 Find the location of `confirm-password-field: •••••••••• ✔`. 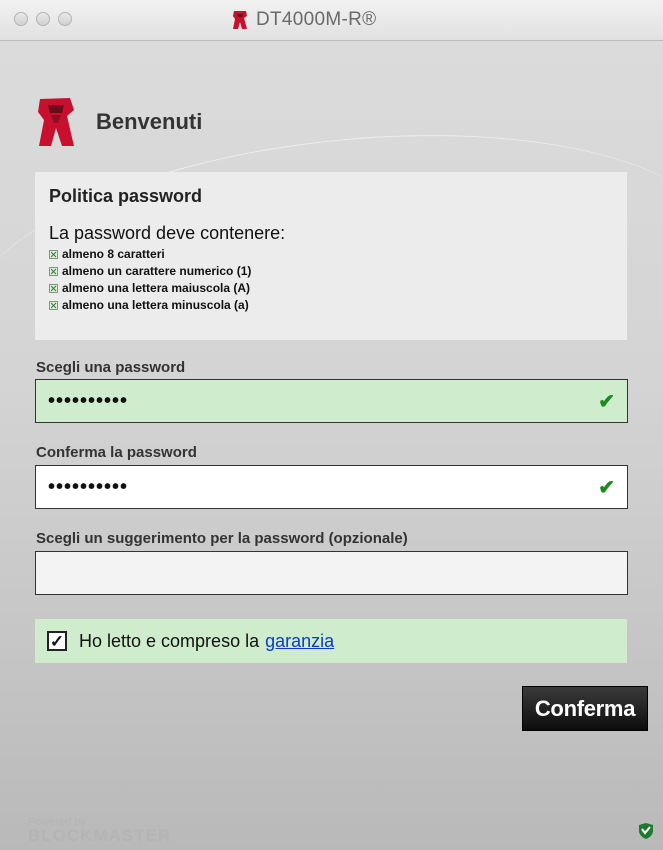

confirm-password-field: •••••••••• ✔ is located at coordinates (331, 487).